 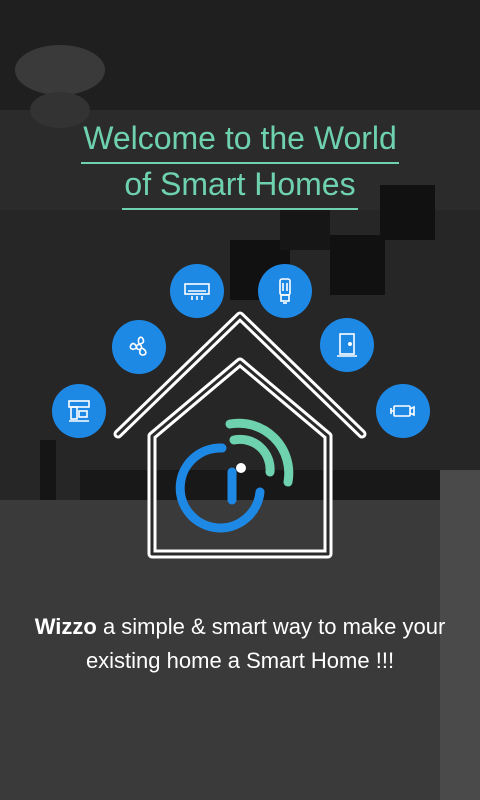 I want to click on welcome-title-line1: Welcome to the World, so click(x=240, y=141).